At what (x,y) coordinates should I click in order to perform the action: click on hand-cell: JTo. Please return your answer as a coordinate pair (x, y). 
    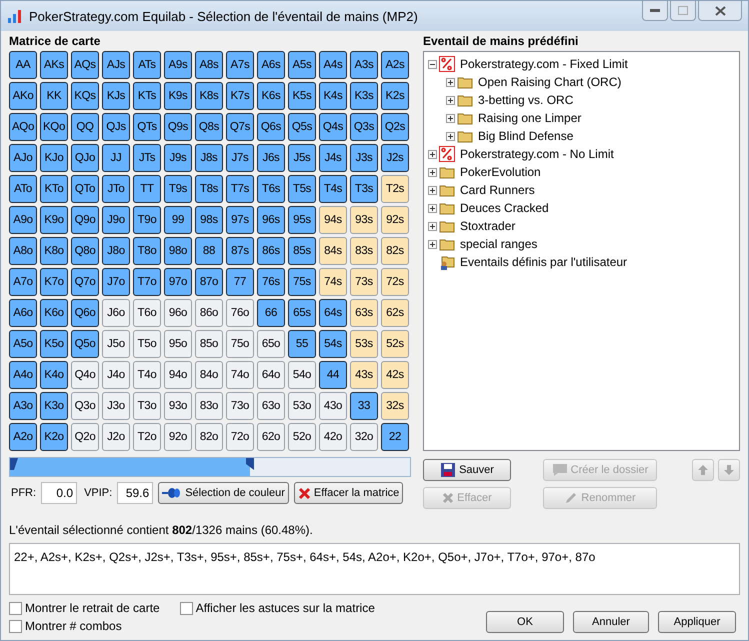
    Looking at the image, I should click on (116, 189).